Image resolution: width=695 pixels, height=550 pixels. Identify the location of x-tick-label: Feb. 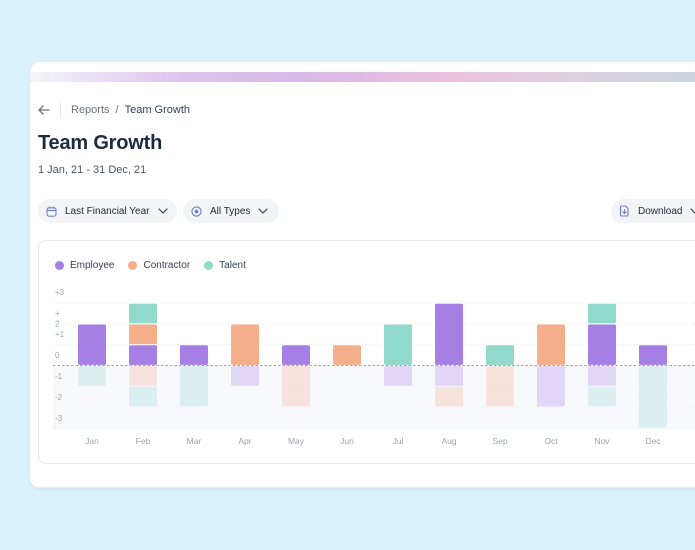
(143, 441).